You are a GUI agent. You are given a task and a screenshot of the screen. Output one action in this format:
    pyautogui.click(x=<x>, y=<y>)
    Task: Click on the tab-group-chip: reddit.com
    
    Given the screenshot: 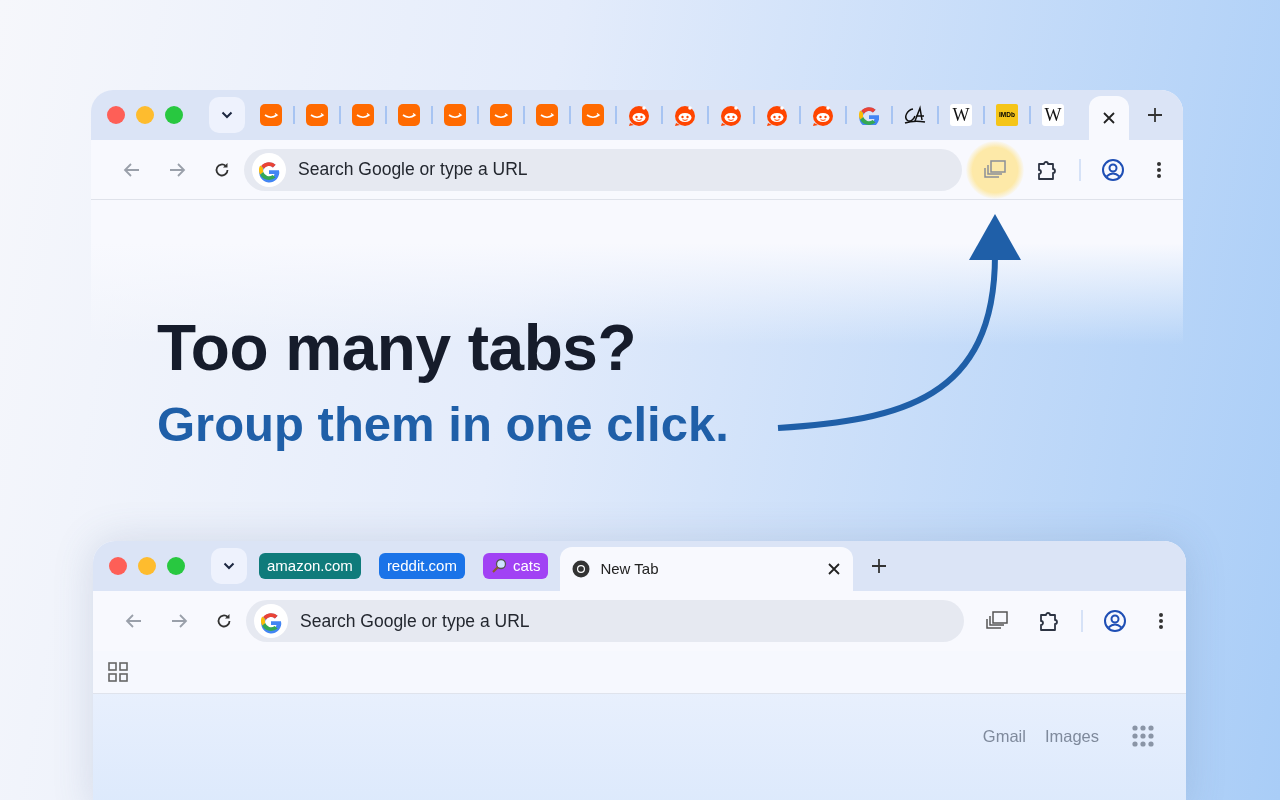 What is the action you would take?
    pyautogui.click(x=421, y=566)
    